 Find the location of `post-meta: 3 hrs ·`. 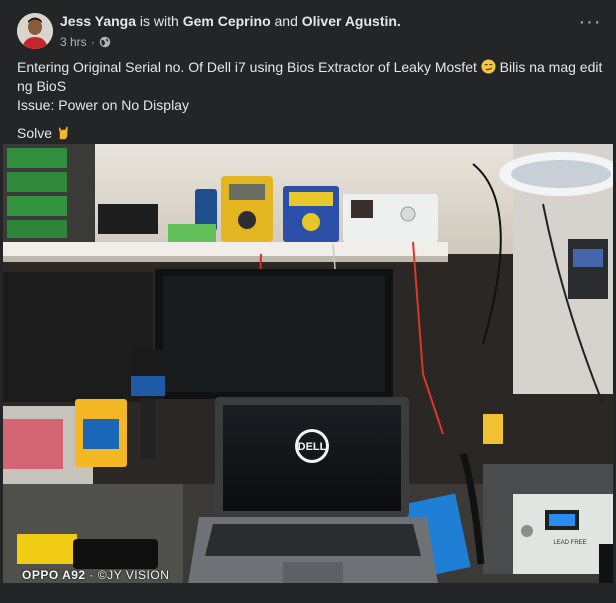

post-meta: 3 hrs · is located at coordinates (85, 42).